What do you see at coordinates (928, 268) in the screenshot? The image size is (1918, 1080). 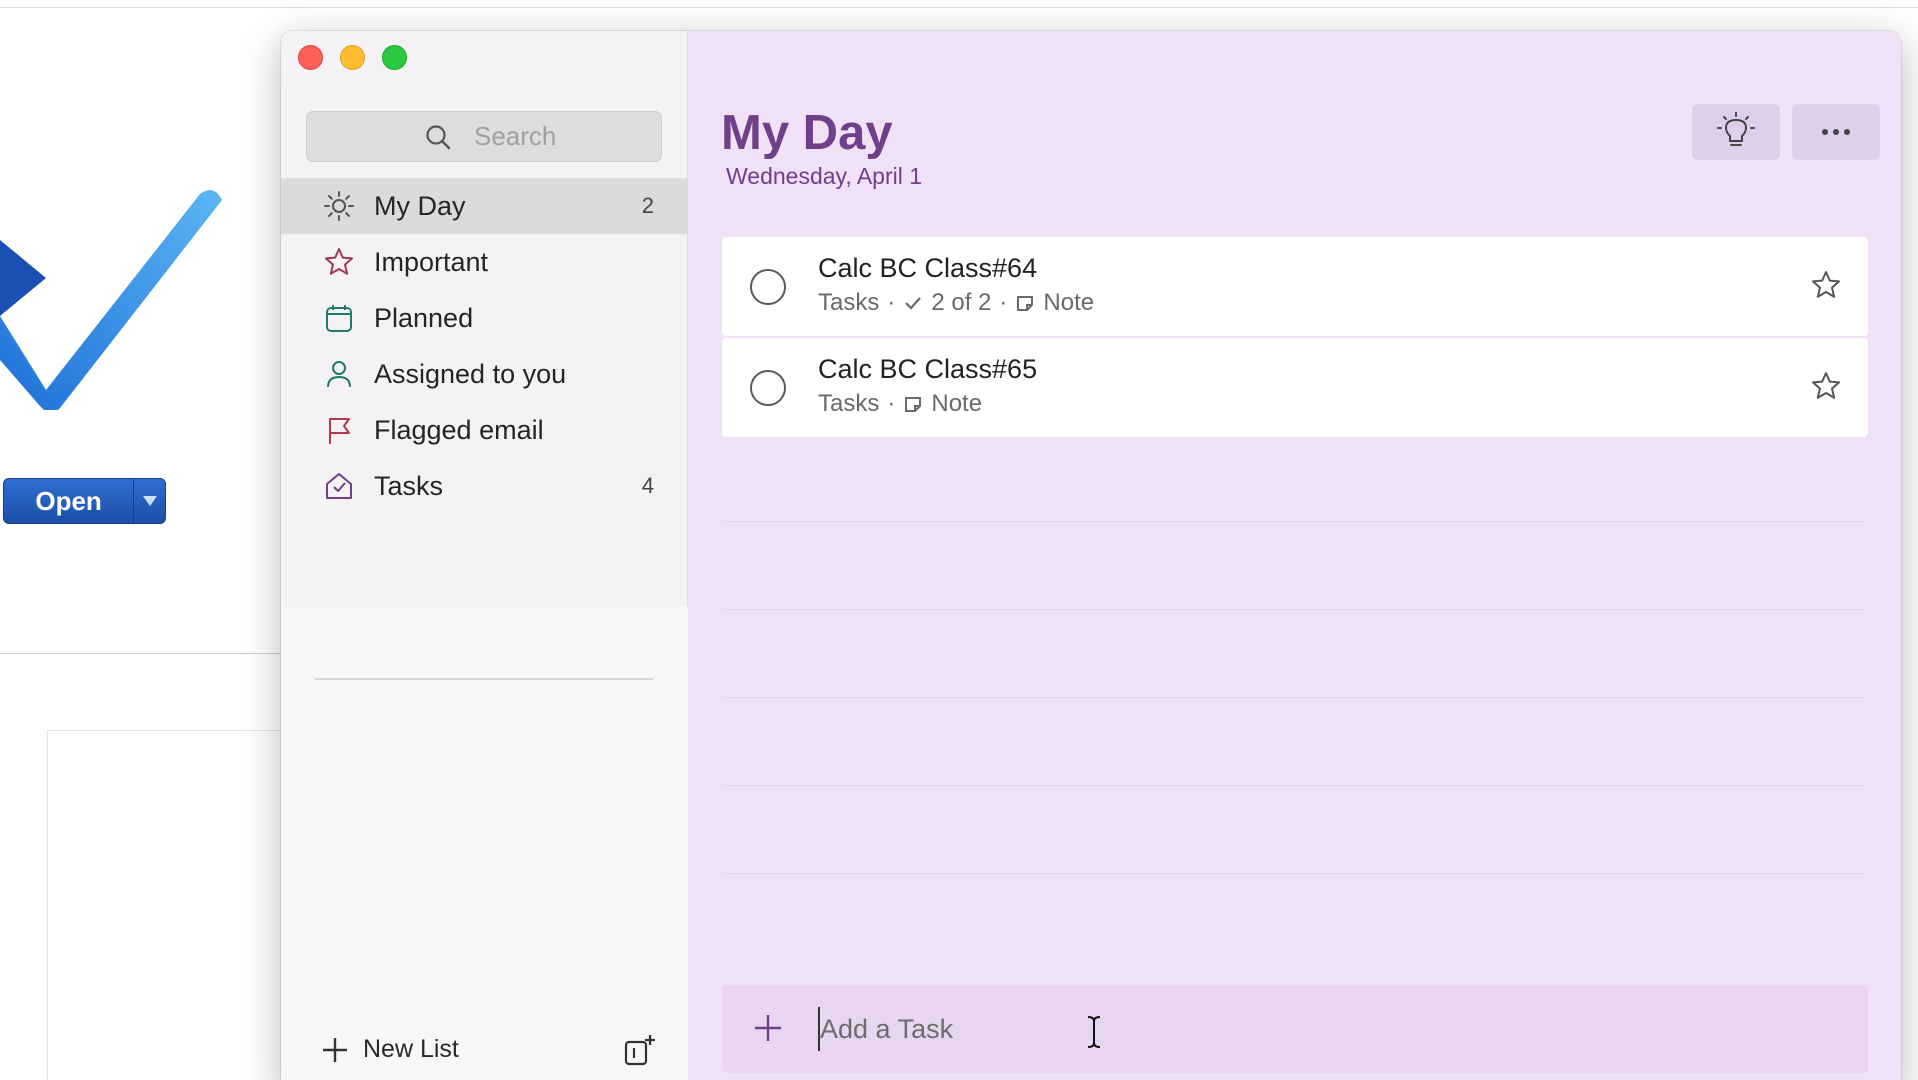 I see `task-title: Calc BC Class#64` at bounding box center [928, 268].